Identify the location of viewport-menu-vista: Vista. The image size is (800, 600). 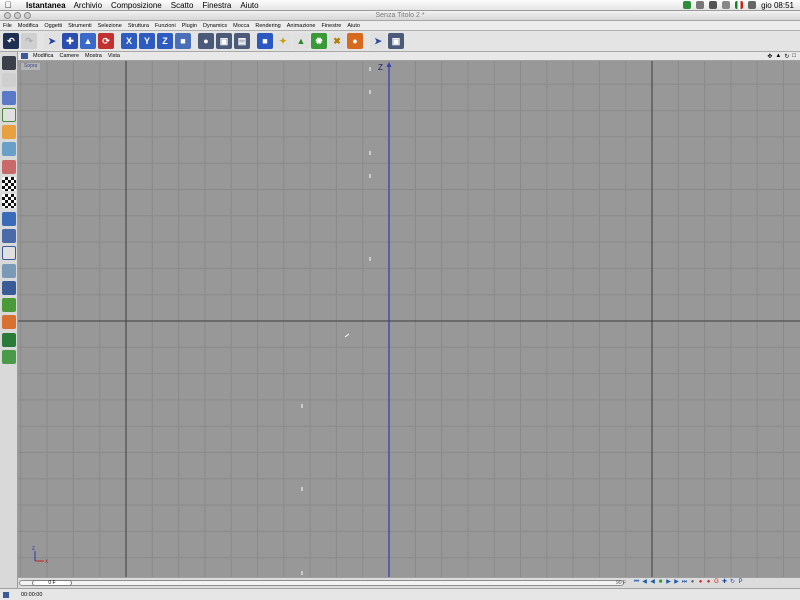
(114, 56).